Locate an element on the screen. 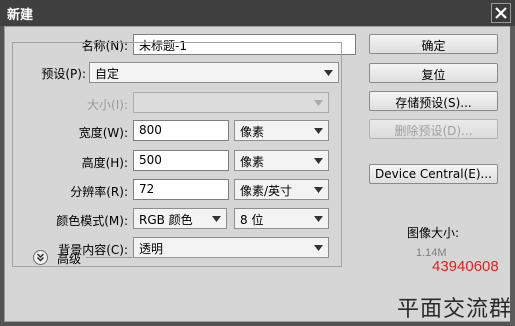 This screenshot has height=326, width=515. ok-button: 确定 is located at coordinates (433, 44).